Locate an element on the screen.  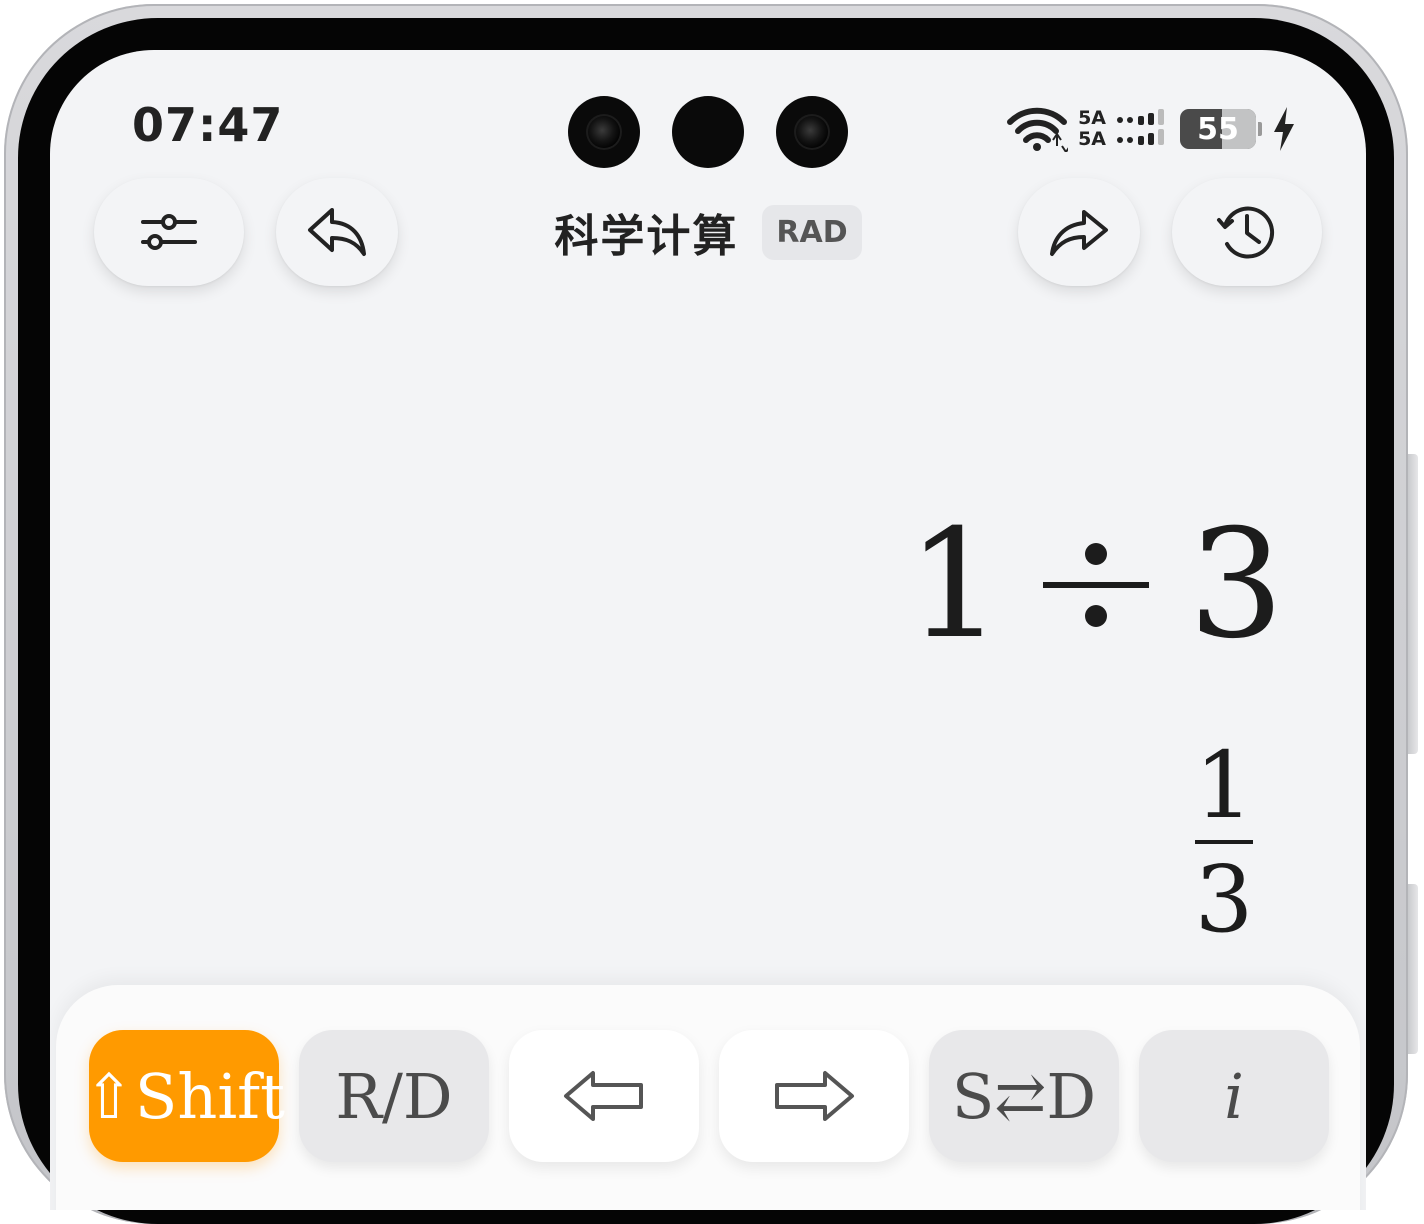
status-indicators: 5A 5A 55 is located at coordinates (1151, 129).